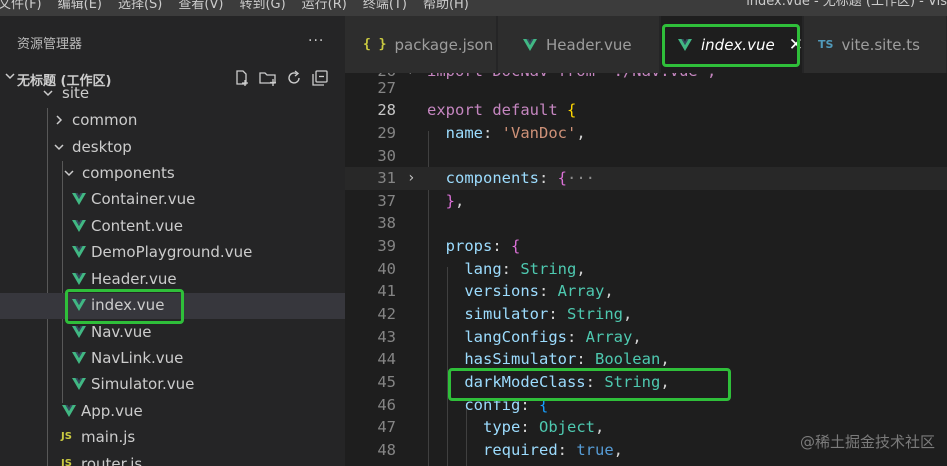  Describe the element at coordinates (646, 133) in the screenshot. I see `code-line: 29 name: 'VanDoc',` at that location.